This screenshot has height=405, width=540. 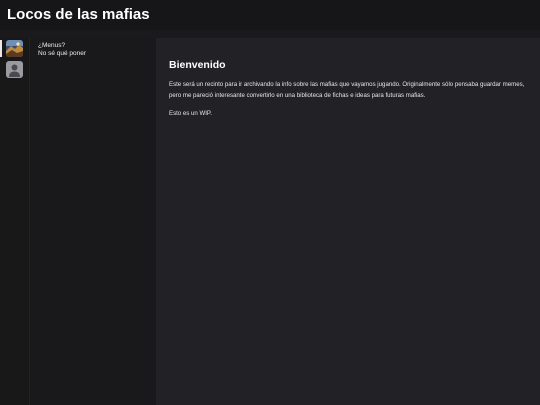 I want to click on server-rail, so click(x=15, y=221).